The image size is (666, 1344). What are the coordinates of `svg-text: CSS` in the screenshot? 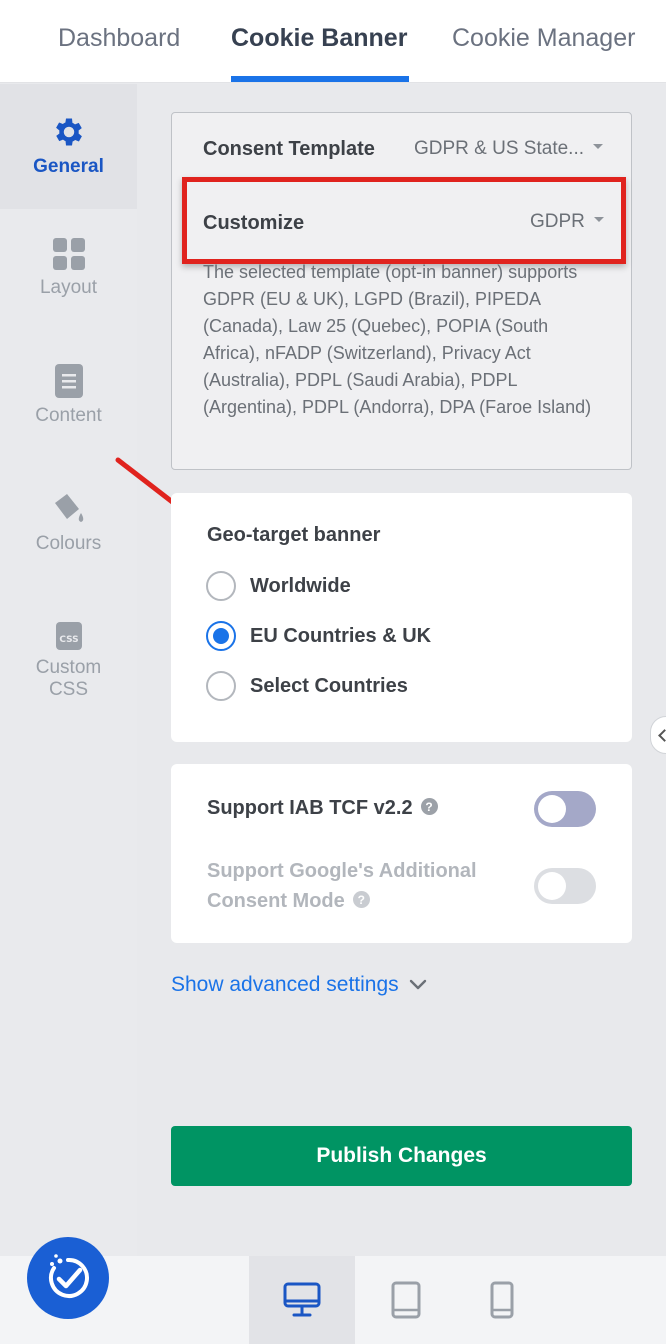 It's located at (68, 640).